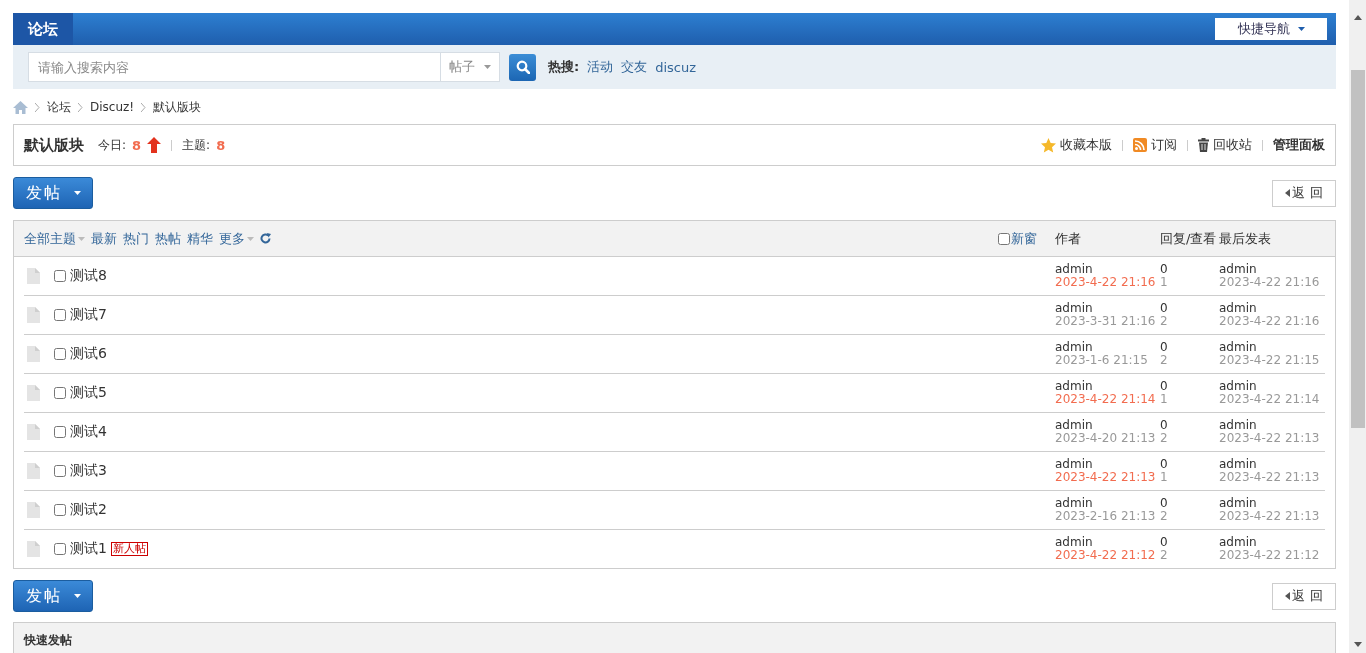 The width and height of the screenshot is (1366, 653). Describe the element at coordinates (1102, 360) in the screenshot. I see `post-date: 2023-1-6 21:15` at that location.